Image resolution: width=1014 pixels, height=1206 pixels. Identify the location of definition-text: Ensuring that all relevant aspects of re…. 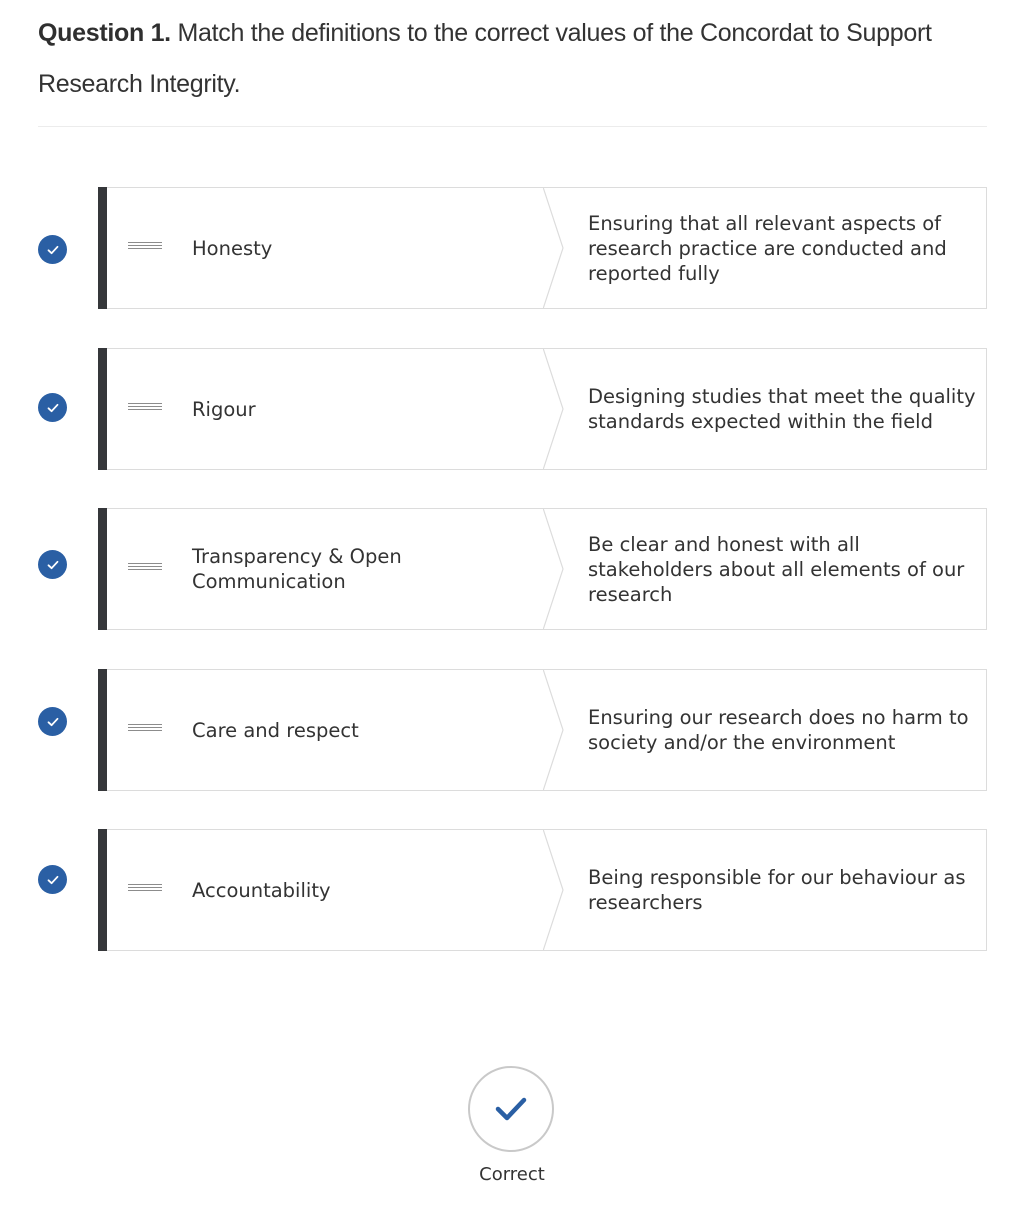
(767, 248).